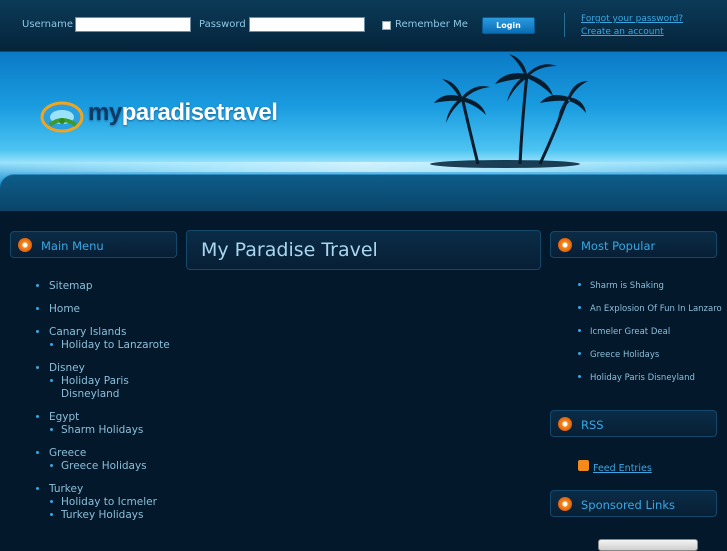 This screenshot has width=727, height=551. I want to click on rss-header: RSS, so click(633, 423).